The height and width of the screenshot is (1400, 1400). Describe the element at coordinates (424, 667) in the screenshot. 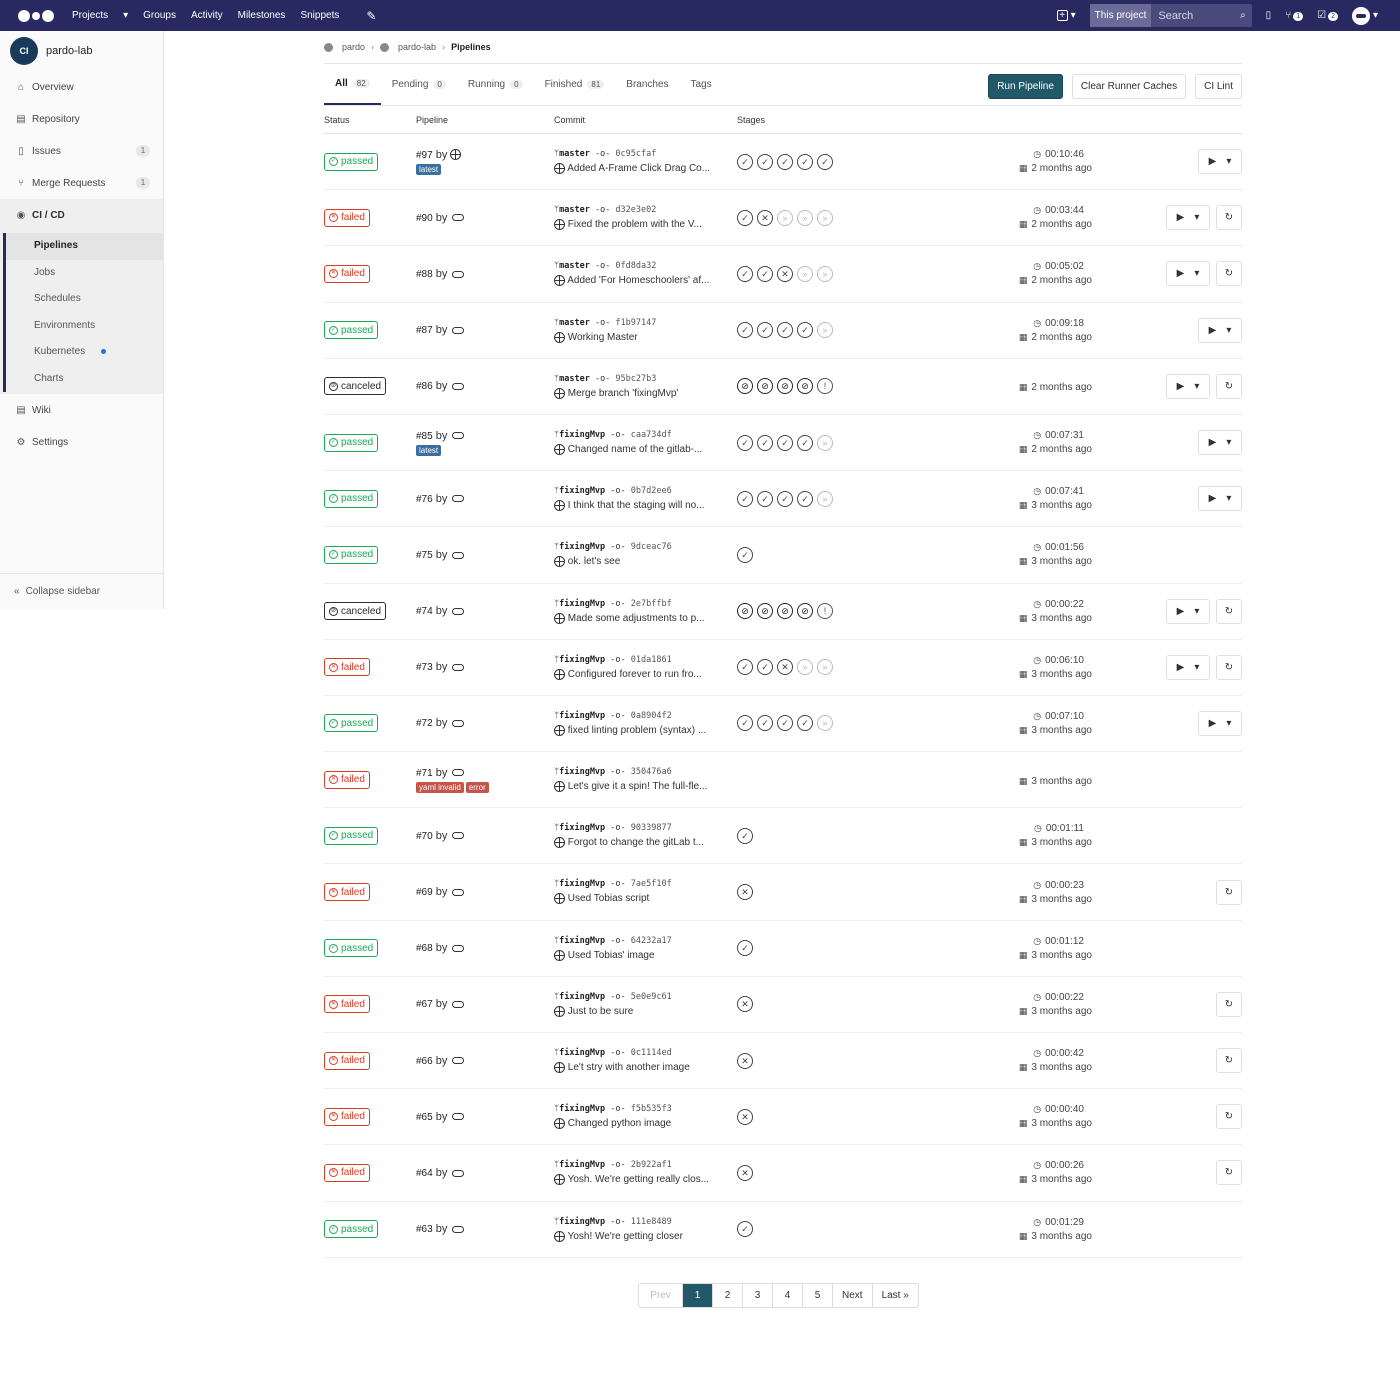

I see `pipeline-id-link: #73` at that location.